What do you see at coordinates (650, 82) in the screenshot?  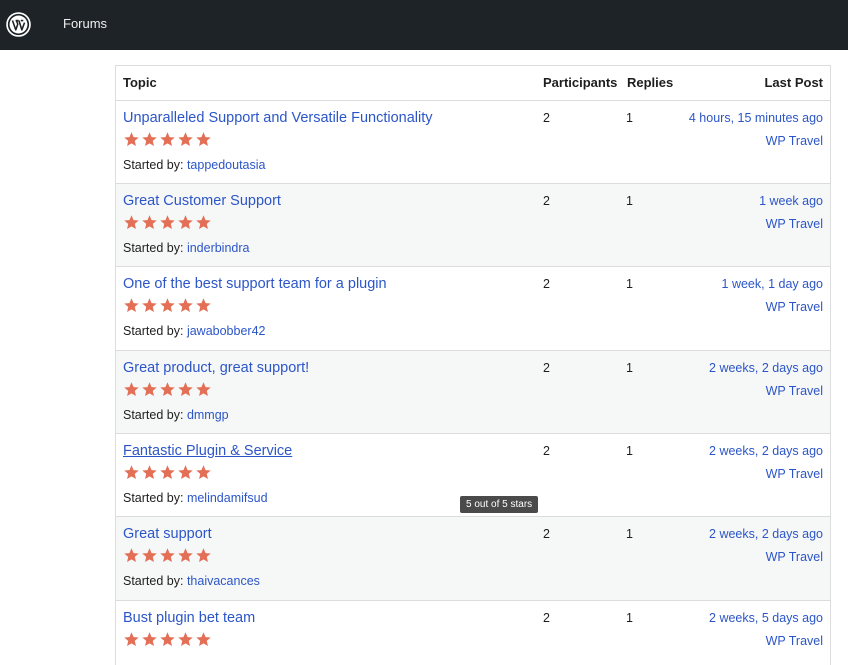 I see `header-replies: Replies` at bounding box center [650, 82].